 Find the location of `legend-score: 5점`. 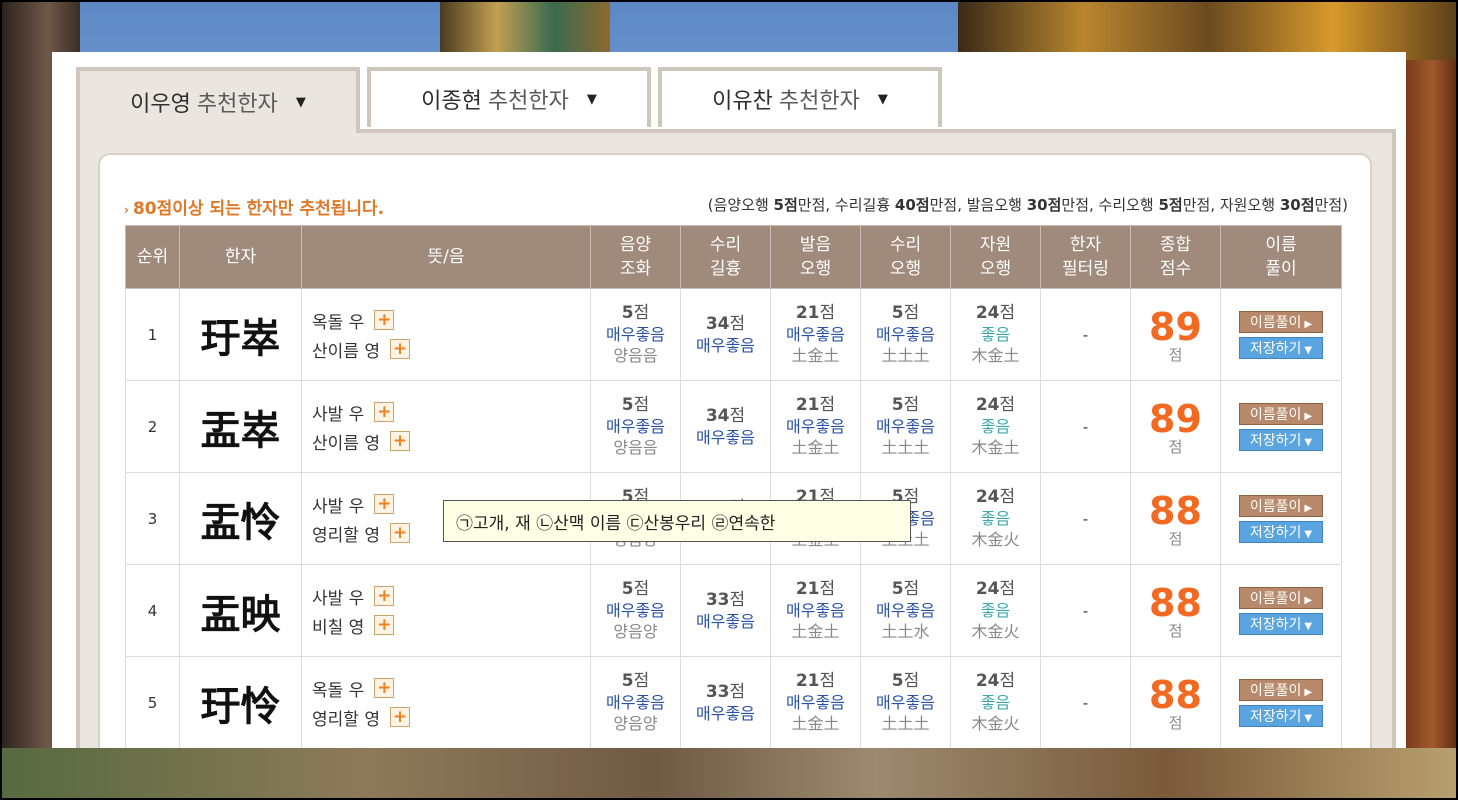

legend-score: 5점 is located at coordinates (1170, 205).